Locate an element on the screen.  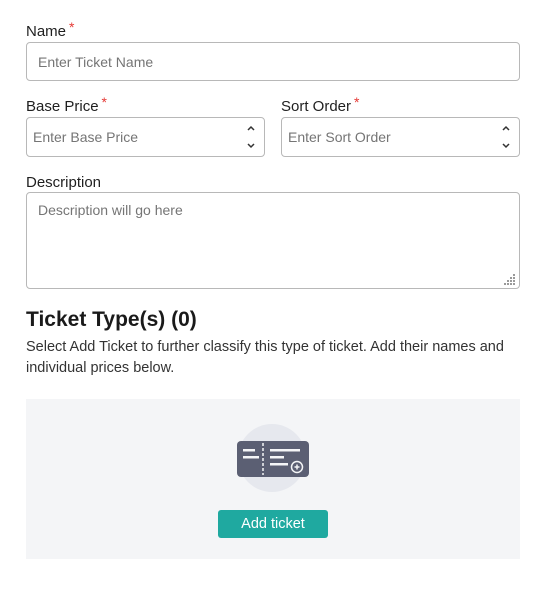
sort-order-label-text: Sort Order is located at coordinates (316, 106).